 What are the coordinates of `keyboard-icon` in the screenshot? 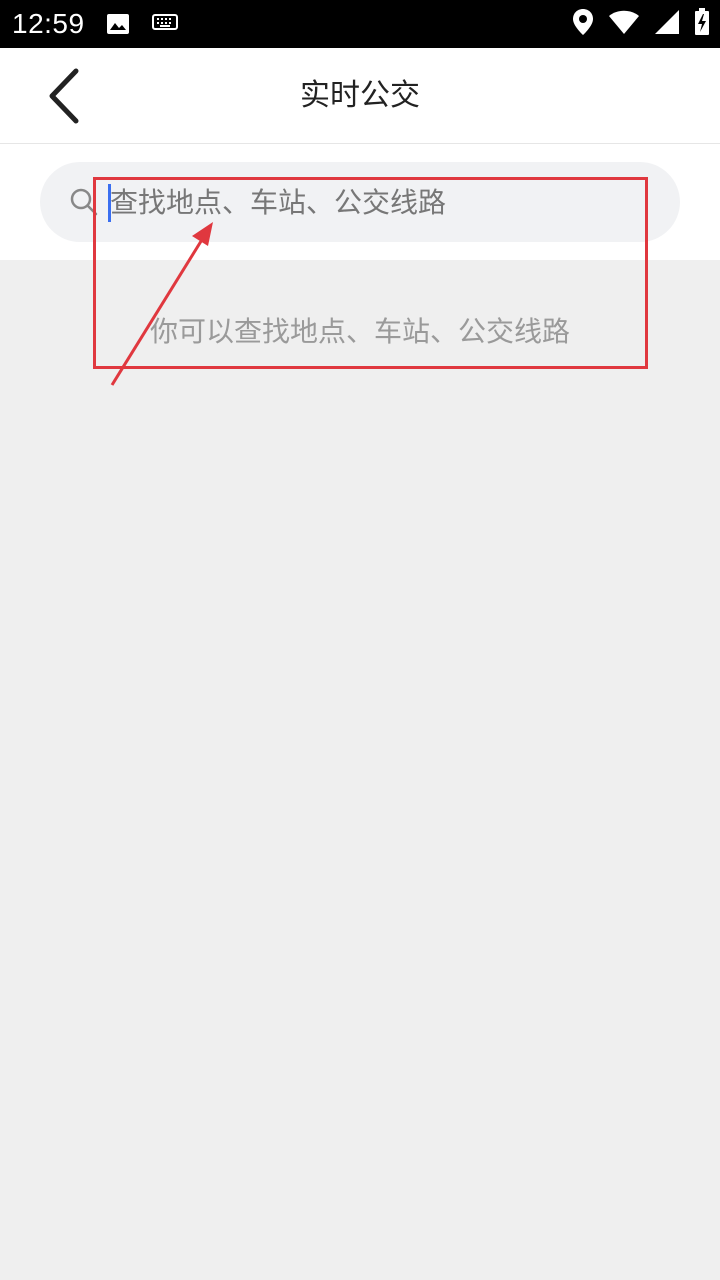 It's located at (165, 22).